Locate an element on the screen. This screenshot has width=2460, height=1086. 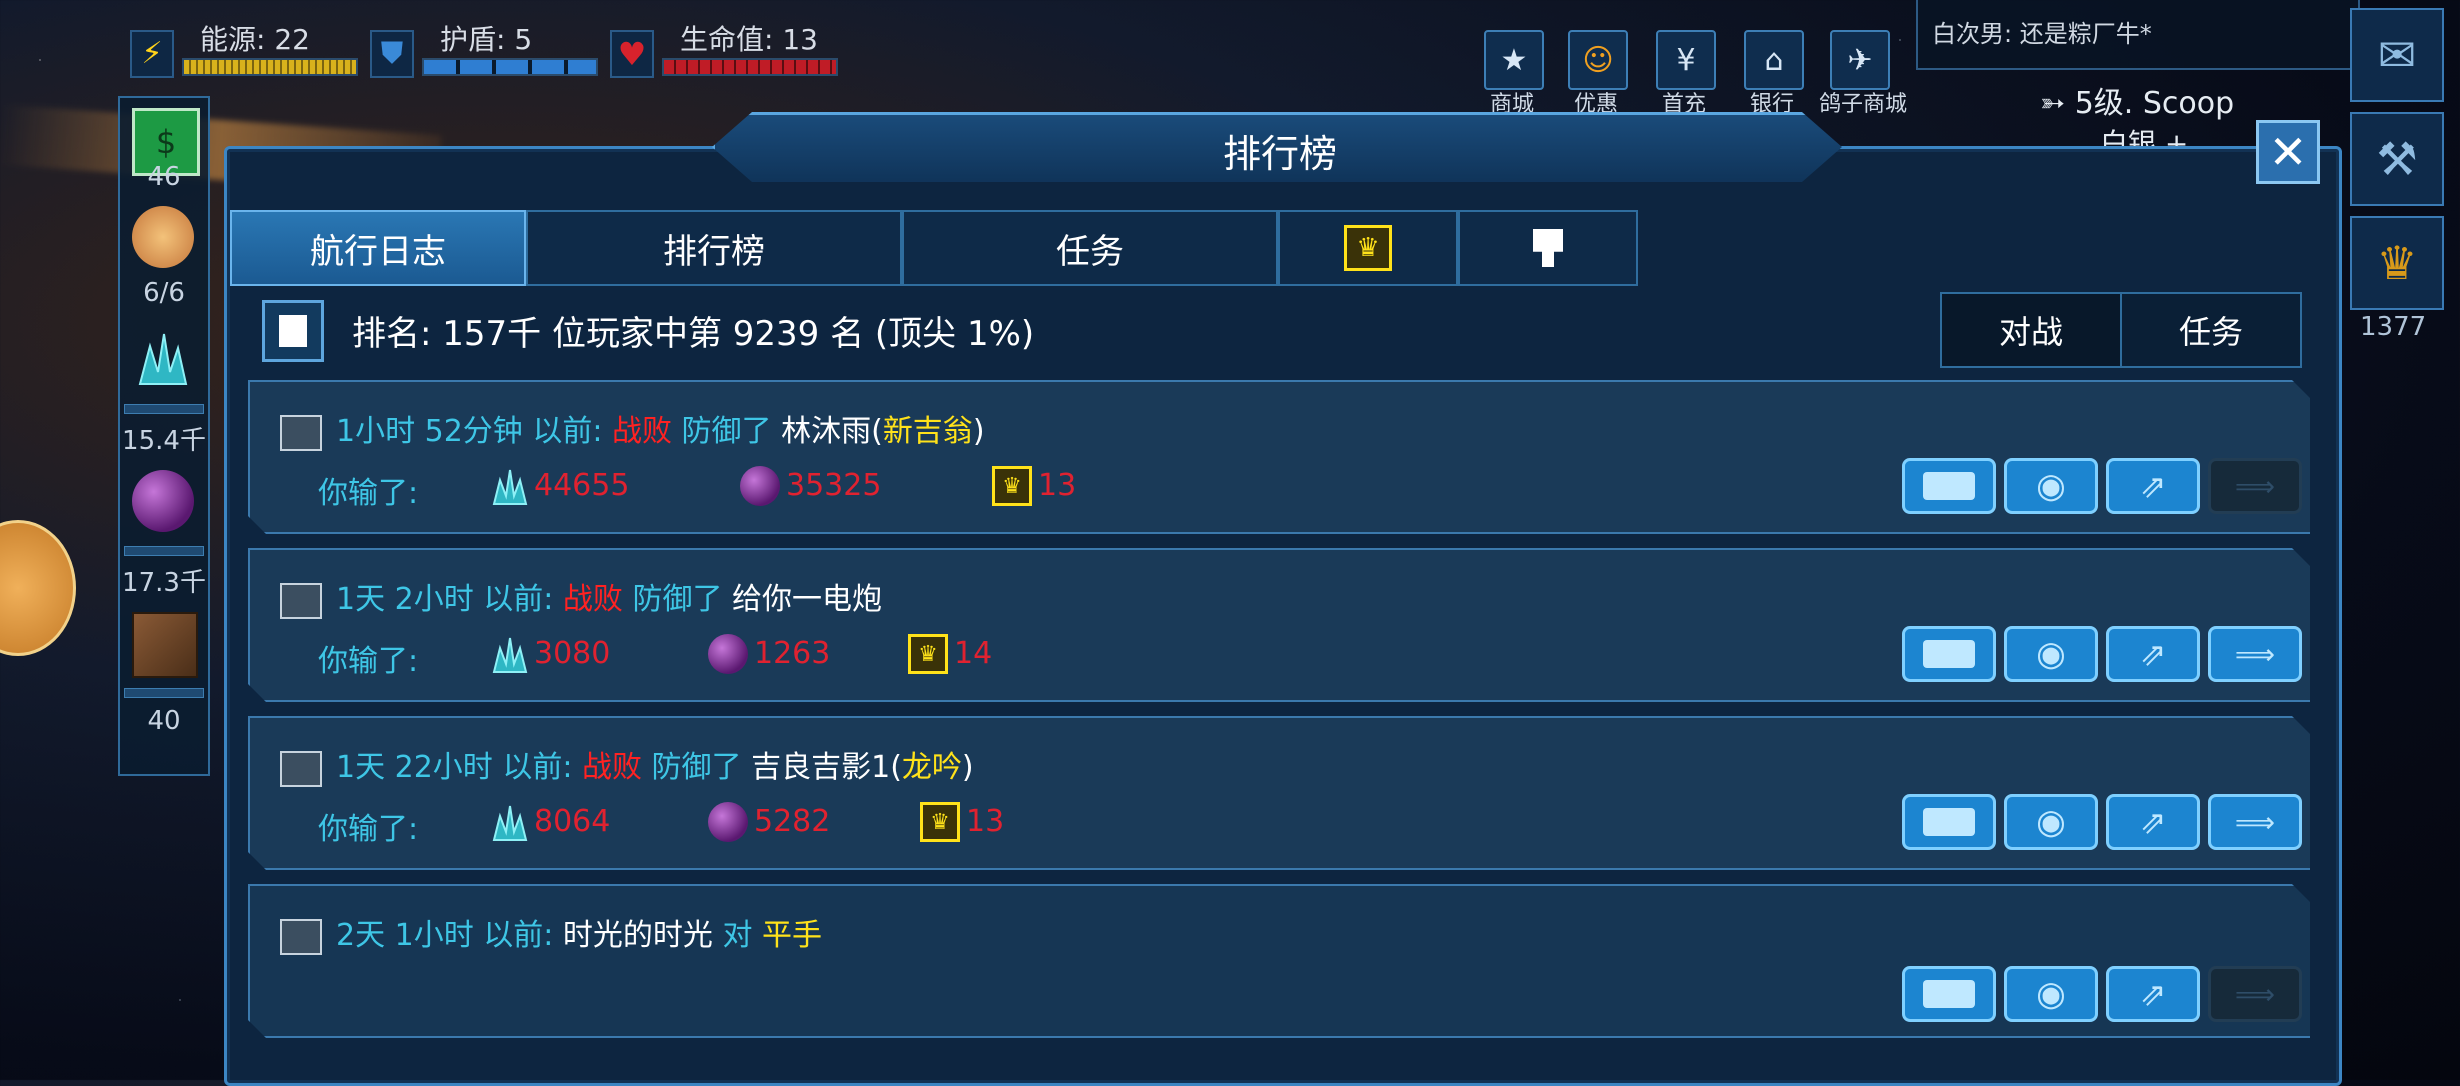
tab-missions: 任务 is located at coordinates (1090, 248).